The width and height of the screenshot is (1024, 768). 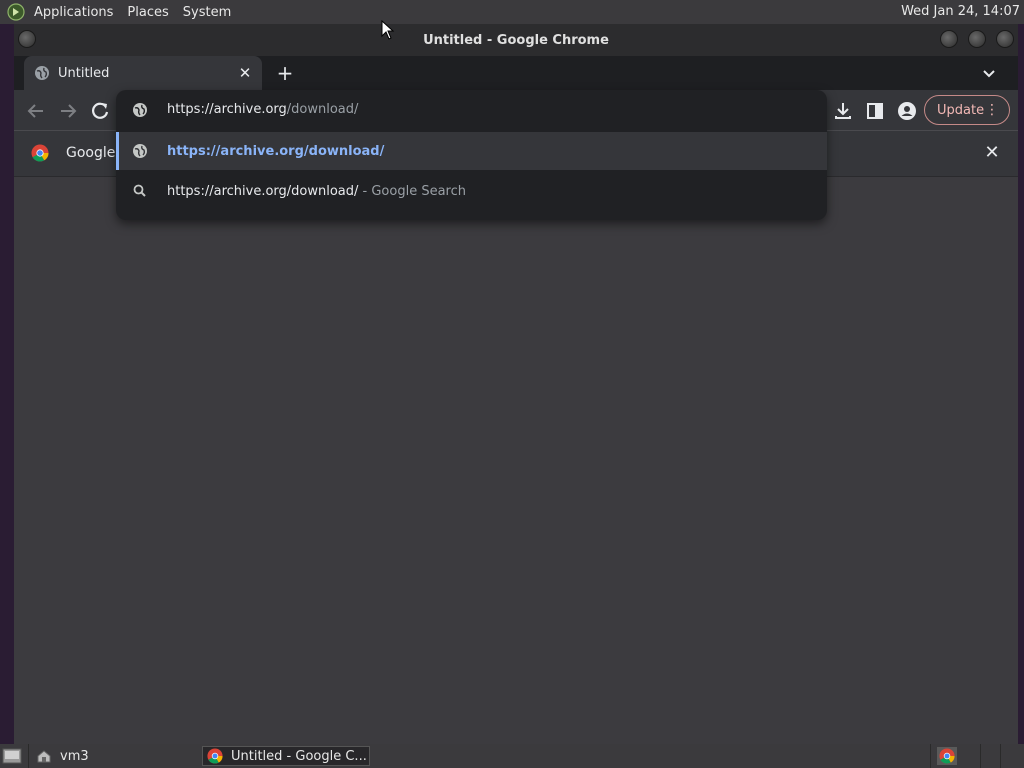 What do you see at coordinates (961, 110) in the screenshot?
I see `update-label: Update` at bounding box center [961, 110].